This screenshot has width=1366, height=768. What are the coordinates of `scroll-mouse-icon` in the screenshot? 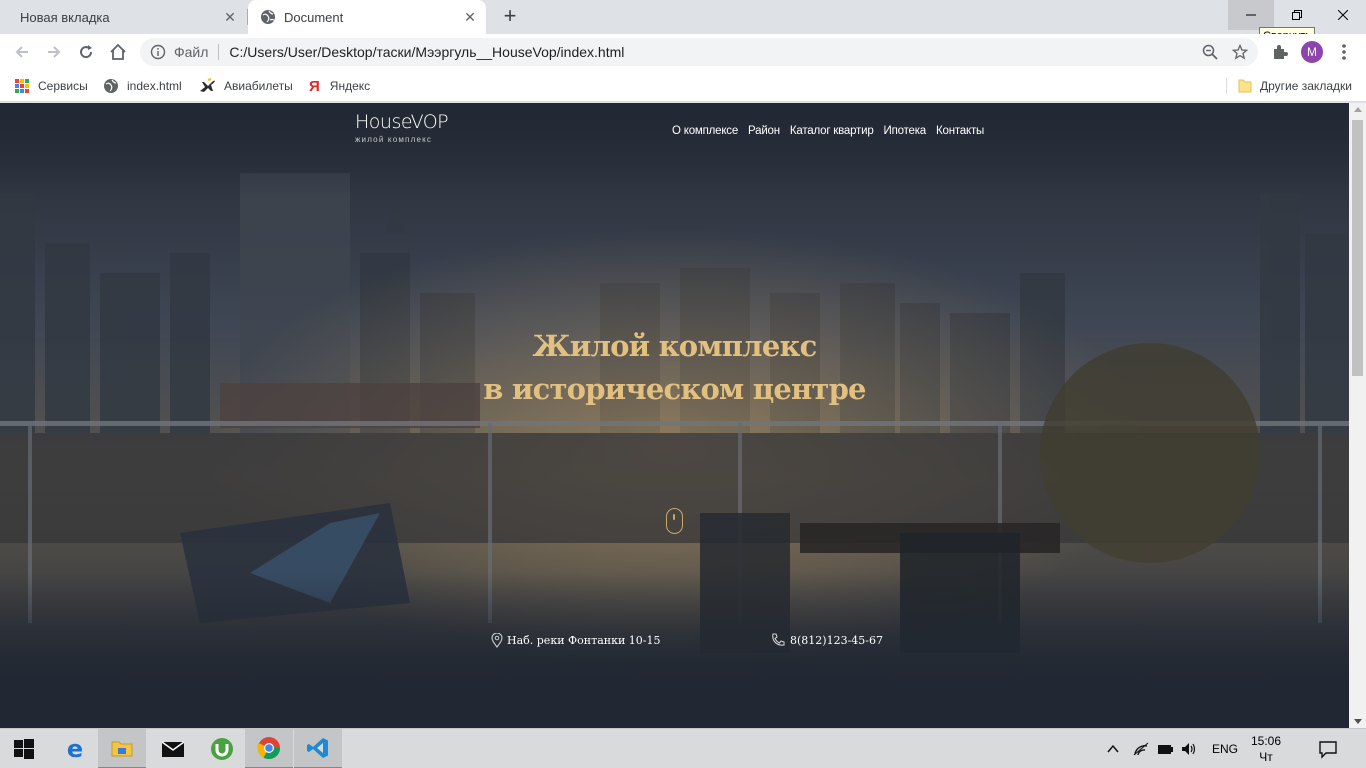 It's located at (674, 521).